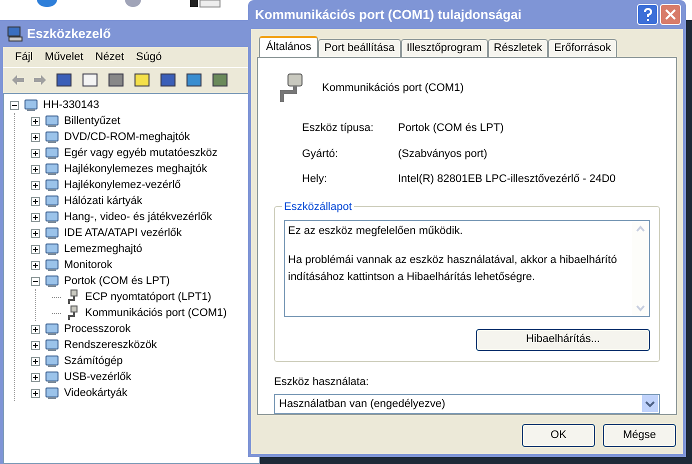 Image resolution: width=692 pixels, height=464 pixels. I want to click on window-title: Eszközkezelő, so click(69, 33).